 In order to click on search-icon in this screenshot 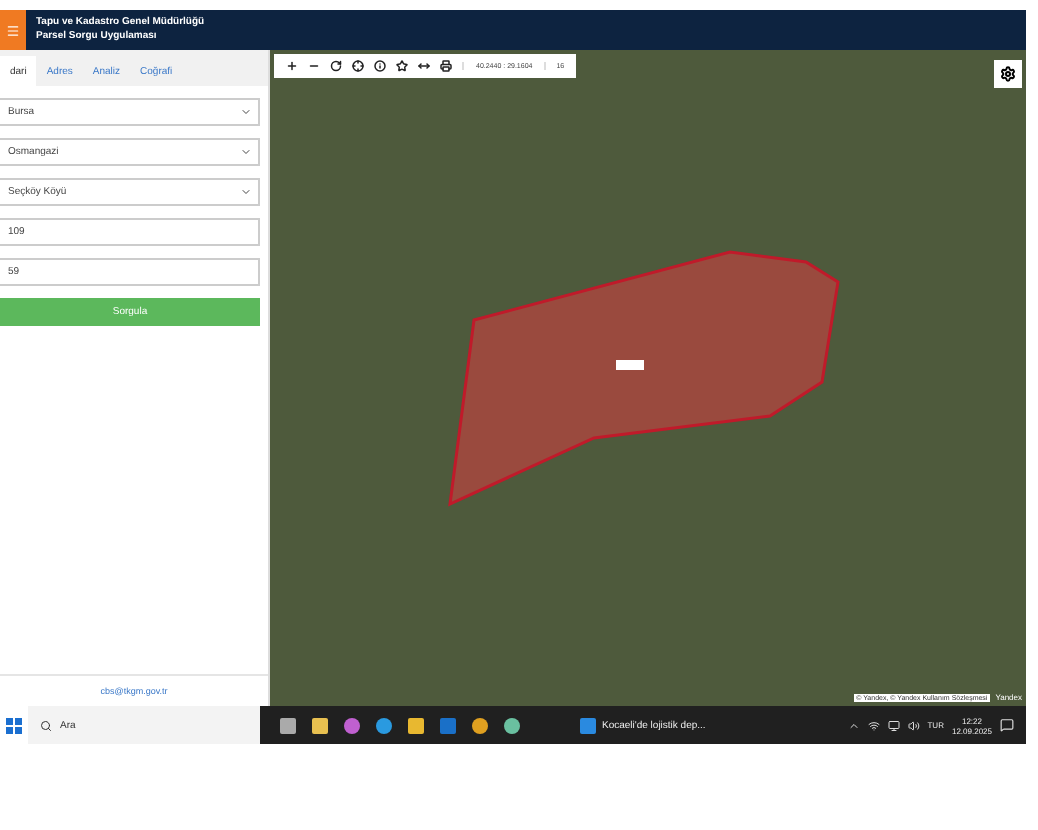, I will do `click(46, 725)`.